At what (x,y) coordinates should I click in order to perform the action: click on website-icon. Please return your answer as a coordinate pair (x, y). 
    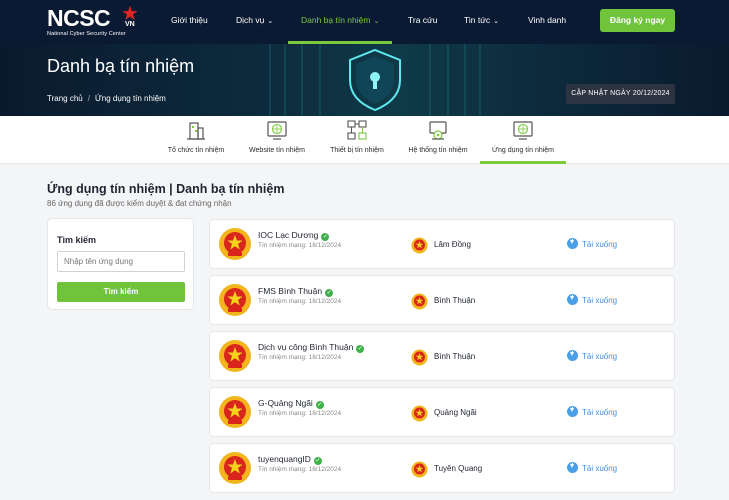
    Looking at the image, I should click on (277, 130).